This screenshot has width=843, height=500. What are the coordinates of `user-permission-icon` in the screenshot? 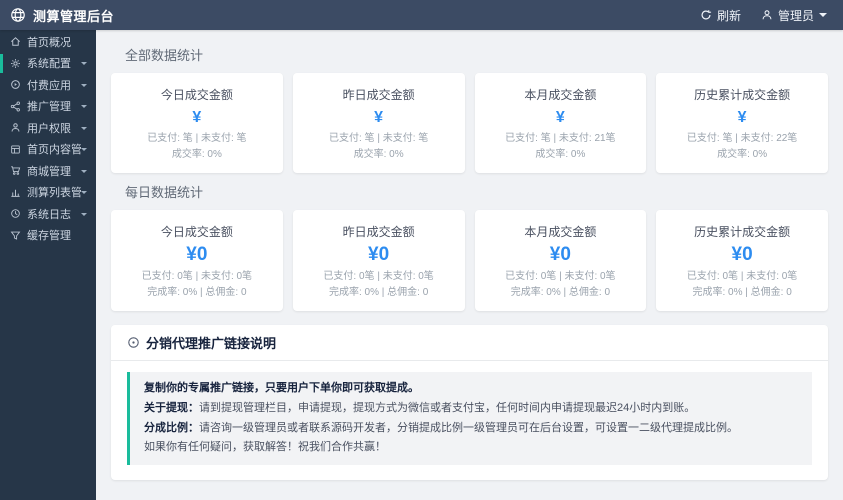 It's located at (15, 127).